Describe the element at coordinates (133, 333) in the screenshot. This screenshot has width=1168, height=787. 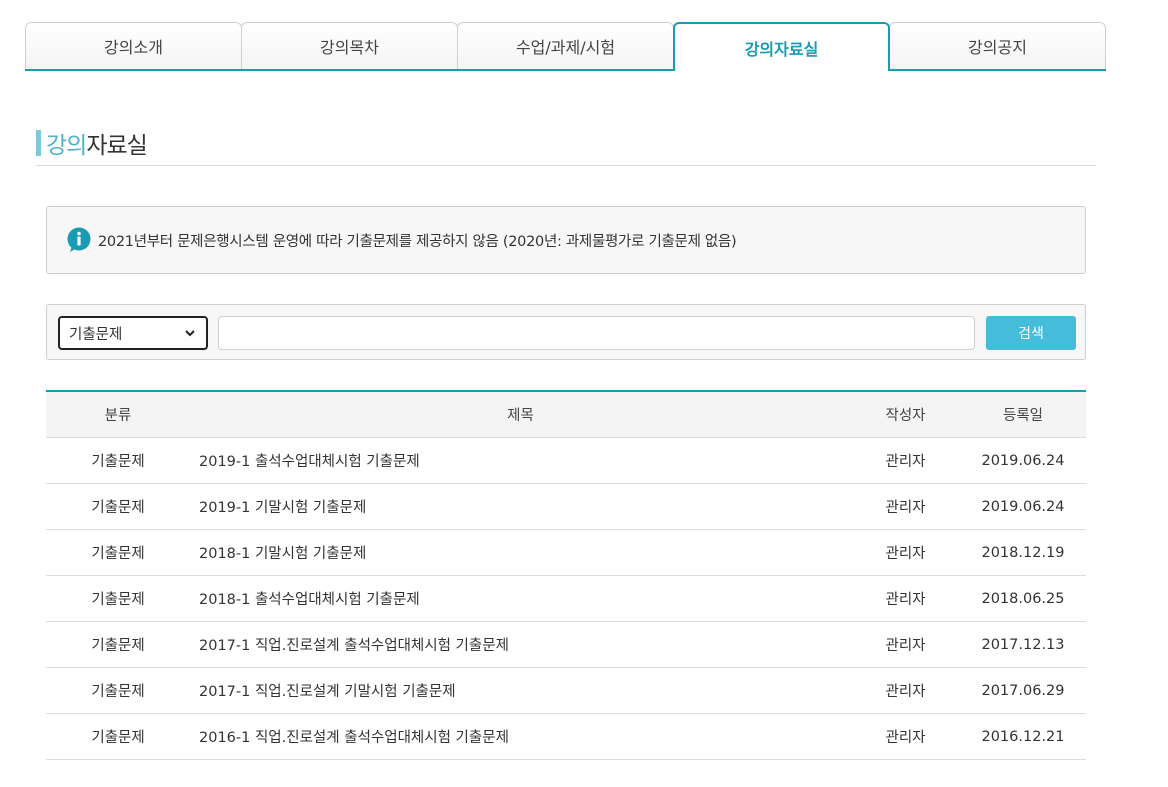
I see `category-select: 기출문제` at that location.